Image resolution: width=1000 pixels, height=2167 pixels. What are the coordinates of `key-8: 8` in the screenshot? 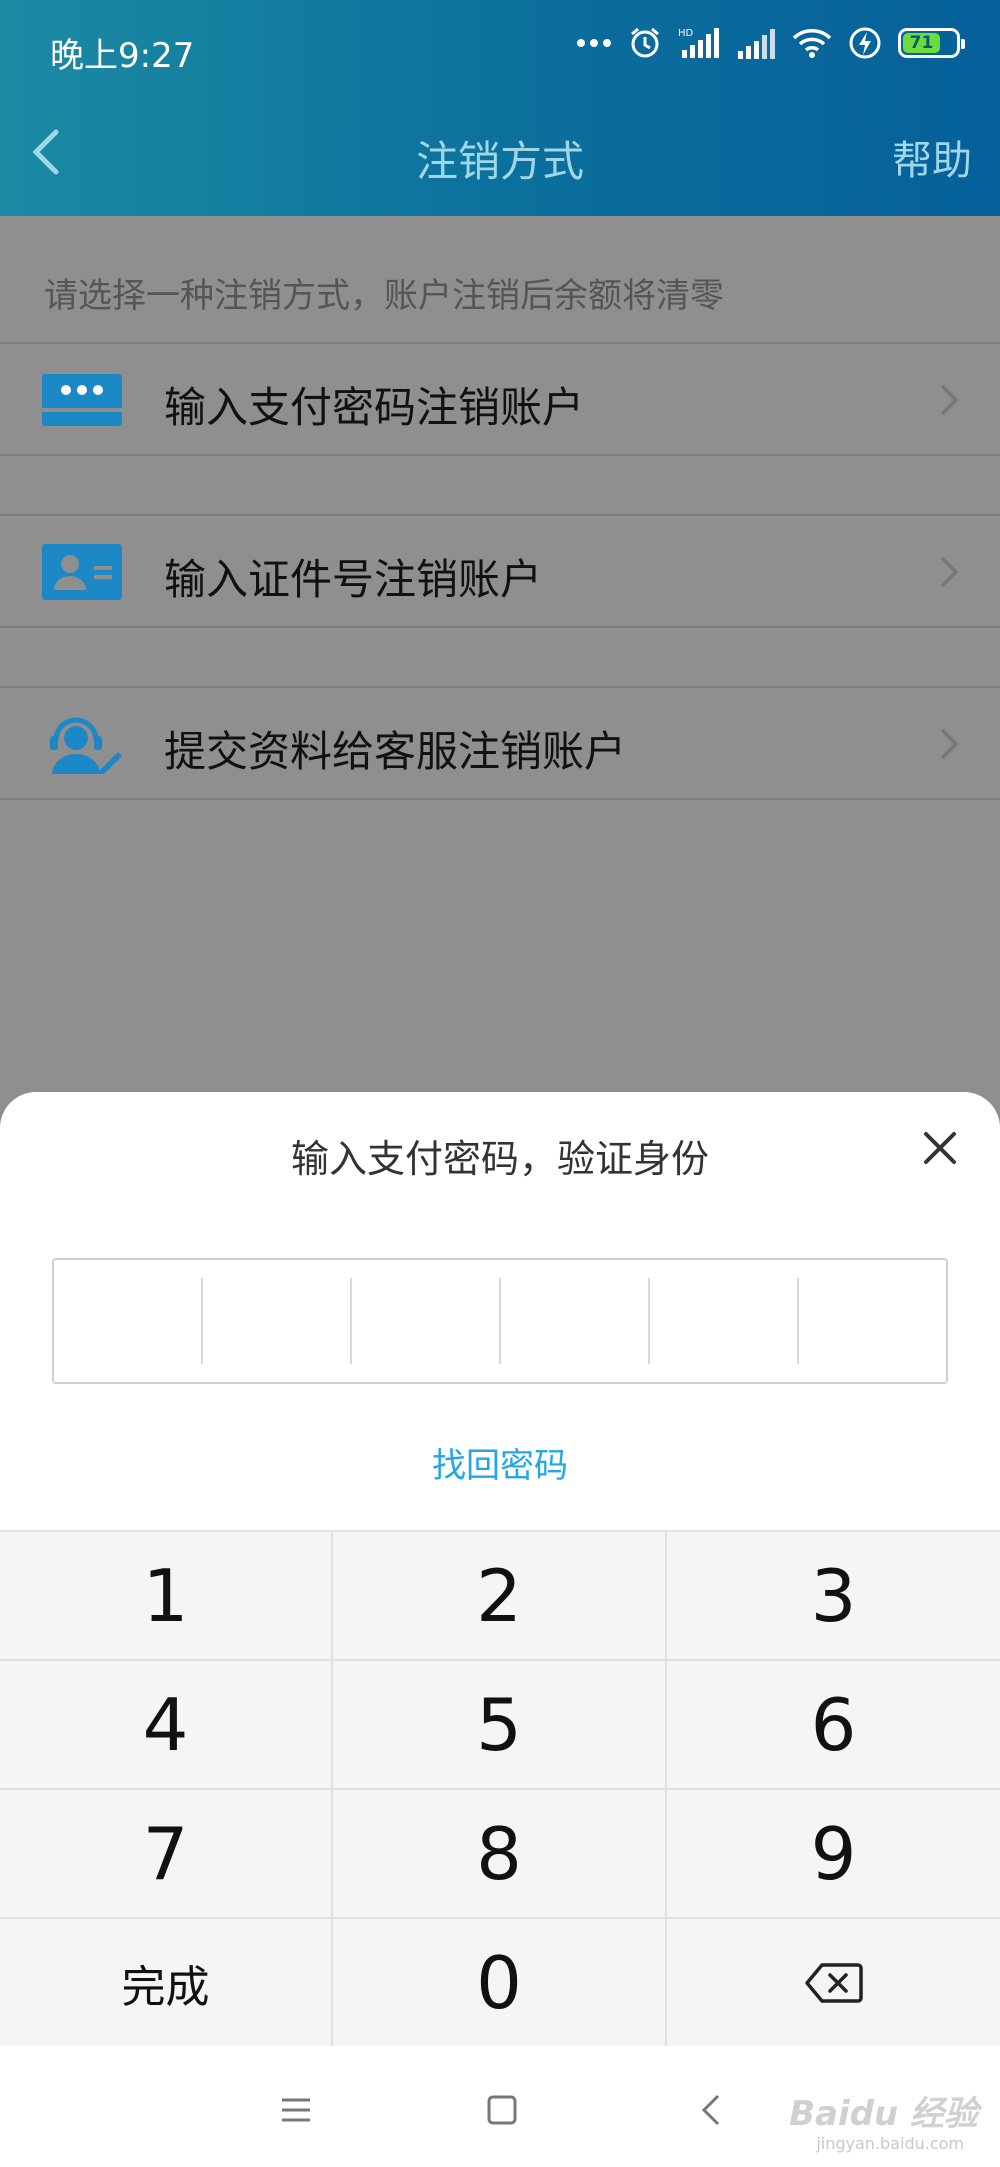 It's located at (500, 1854).